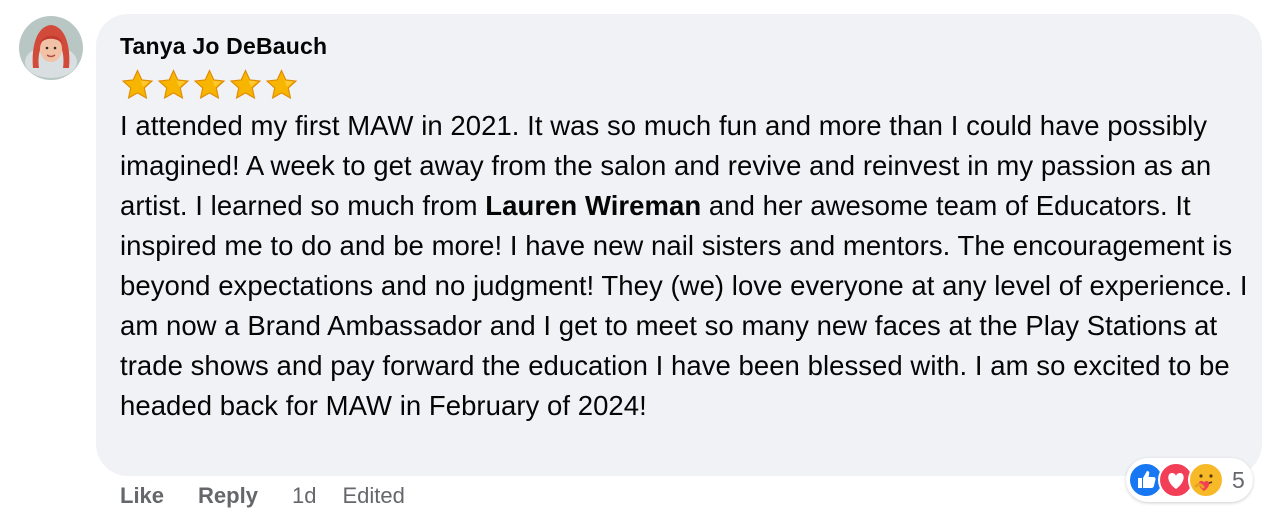 The width and height of the screenshot is (1282, 516). I want to click on avatar, so click(51, 48).